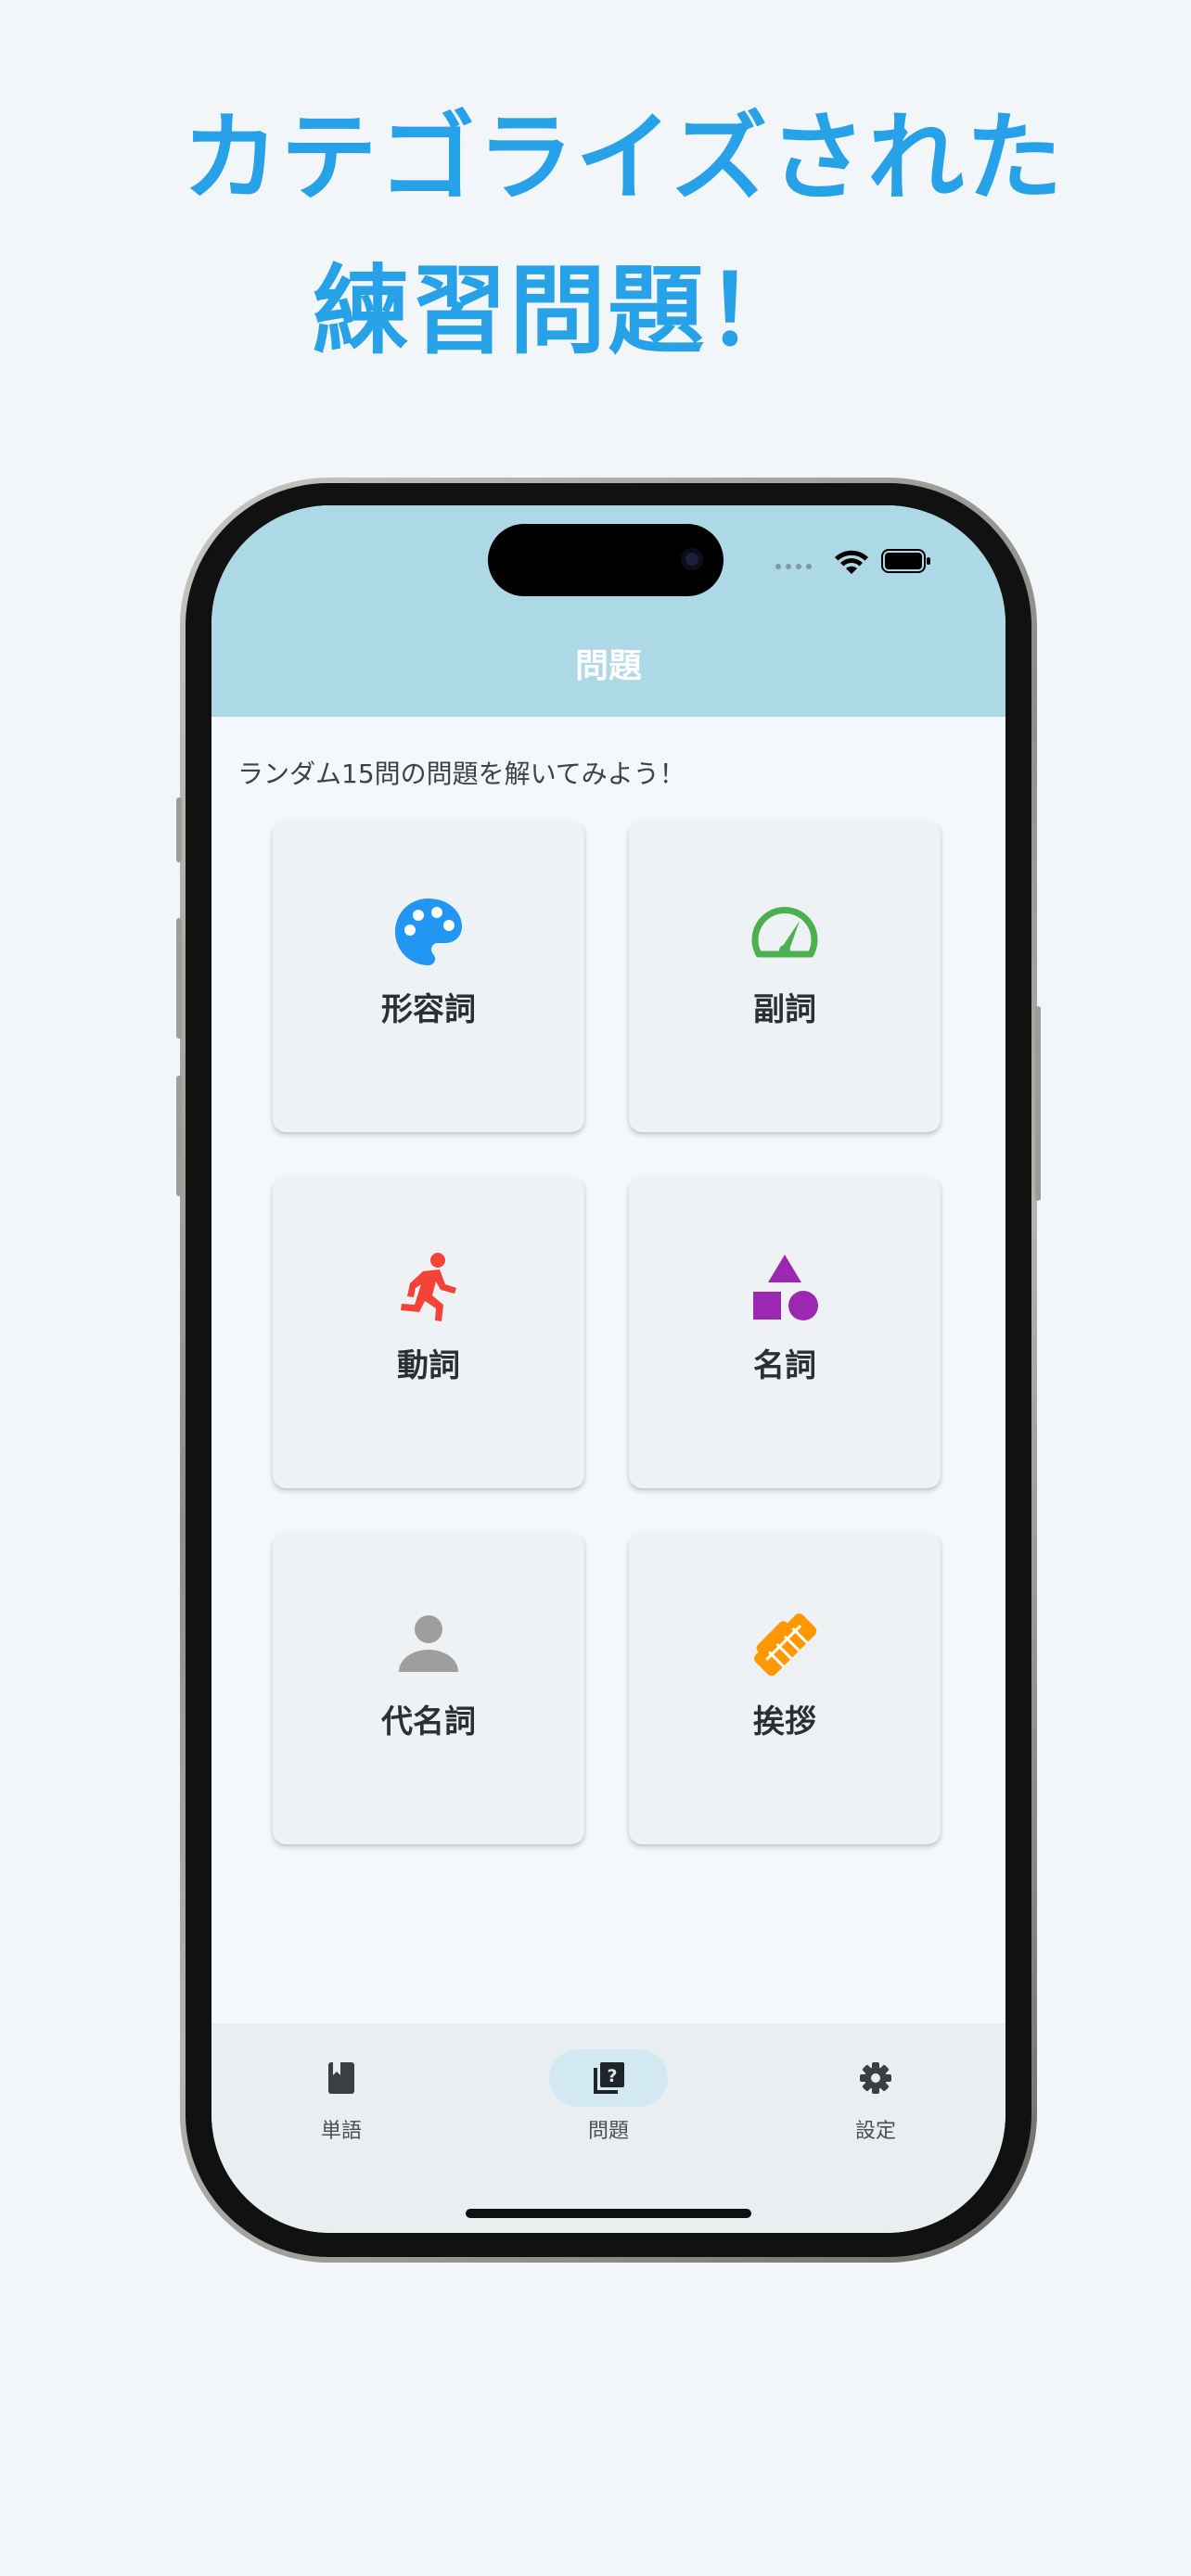  I want to click on signal-icon, so click(793, 566).